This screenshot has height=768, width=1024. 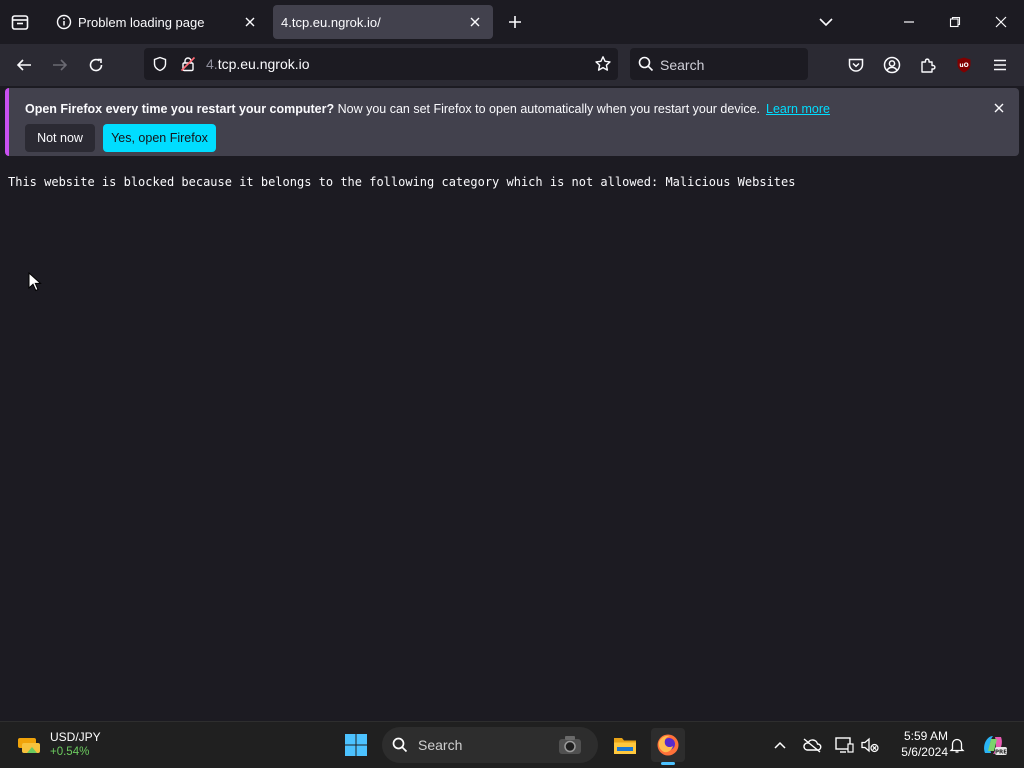 What do you see at coordinates (668, 763) in the screenshot?
I see `active-app-indicator` at bounding box center [668, 763].